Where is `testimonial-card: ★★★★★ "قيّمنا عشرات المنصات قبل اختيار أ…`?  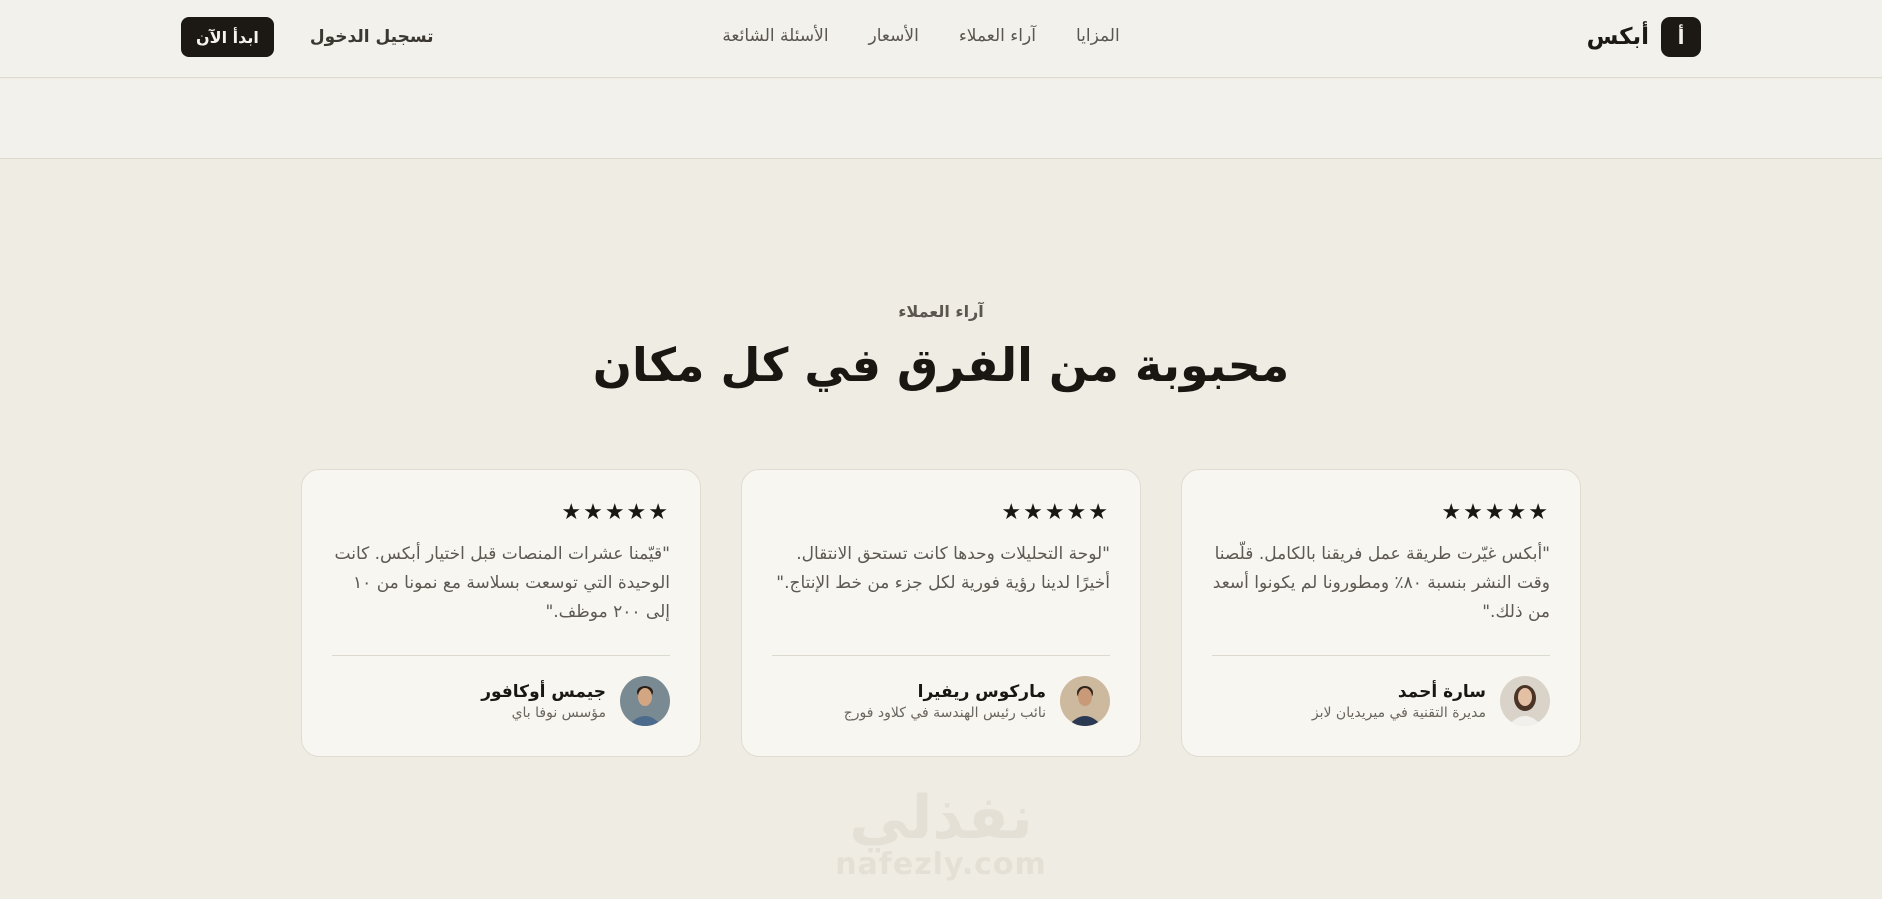 testimonial-card: ★★★★★ "قيّمنا عشرات المنصات قبل اختيار أ… is located at coordinates (501, 613).